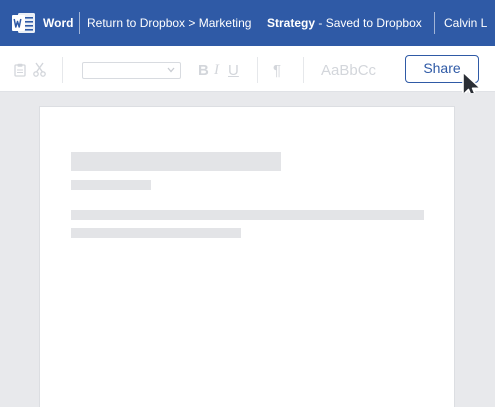 This screenshot has width=495, height=407. Describe the element at coordinates (203, 70) in the screenshot. I see `bold-button: B` at that location.